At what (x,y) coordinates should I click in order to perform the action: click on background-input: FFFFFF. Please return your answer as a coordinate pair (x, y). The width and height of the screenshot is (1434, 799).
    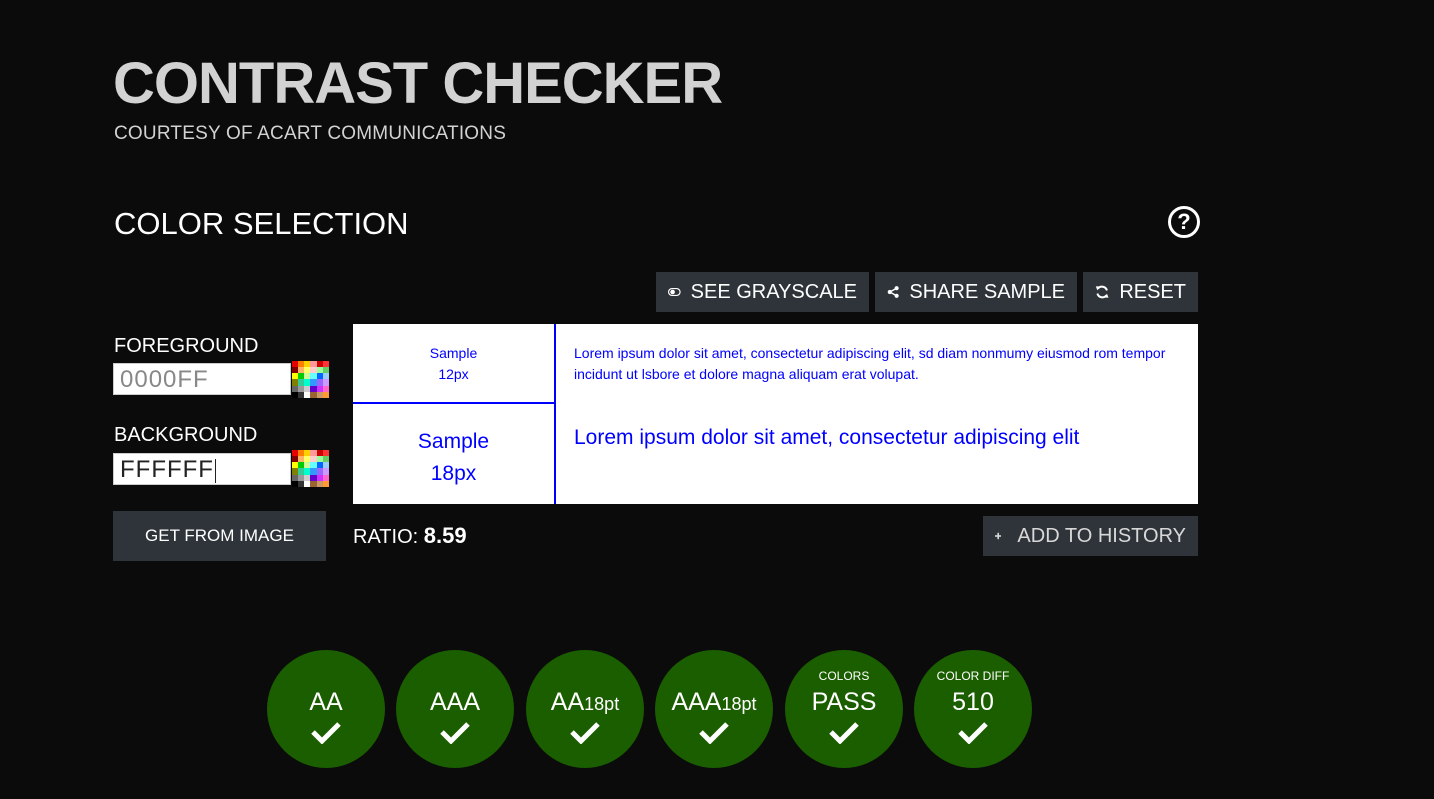
    Looking at the image, I should click on (202, 469).